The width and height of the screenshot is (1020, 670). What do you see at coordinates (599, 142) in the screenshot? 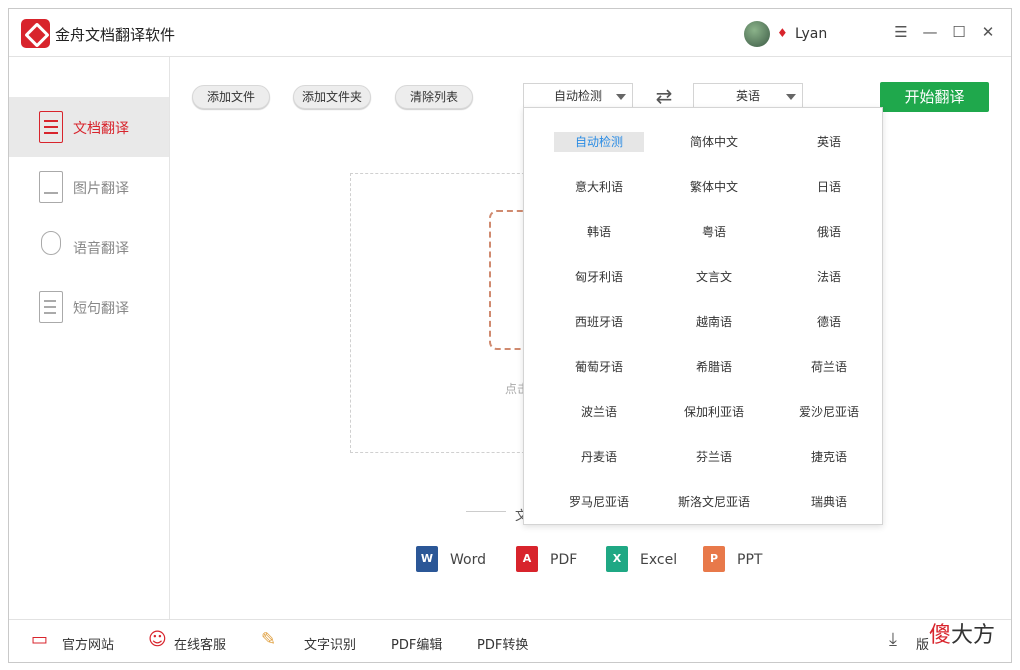
I see `language-option: 自动检测` at bounding box center [599, 142].